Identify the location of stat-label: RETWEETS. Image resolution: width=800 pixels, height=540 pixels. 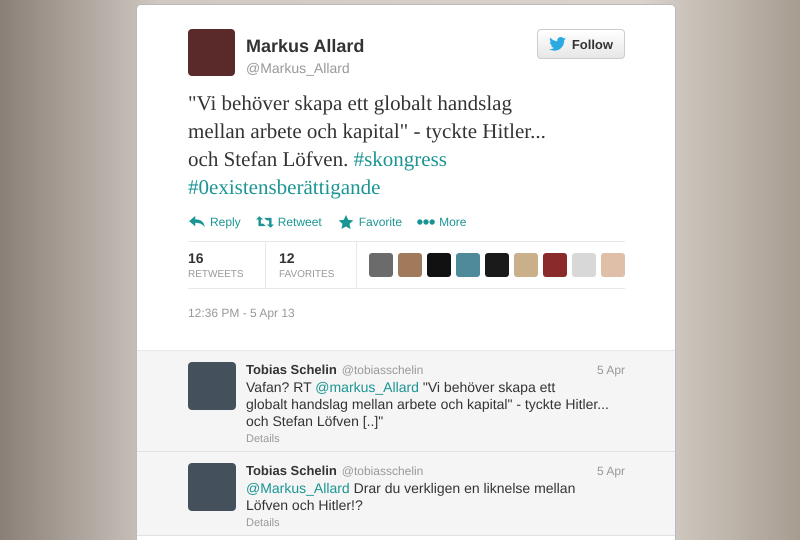
(219, 274).